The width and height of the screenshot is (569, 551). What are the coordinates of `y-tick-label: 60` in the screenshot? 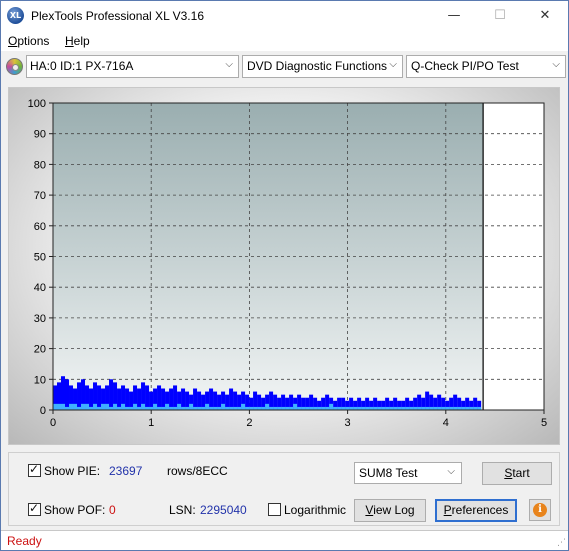 It's located at (40, 227).